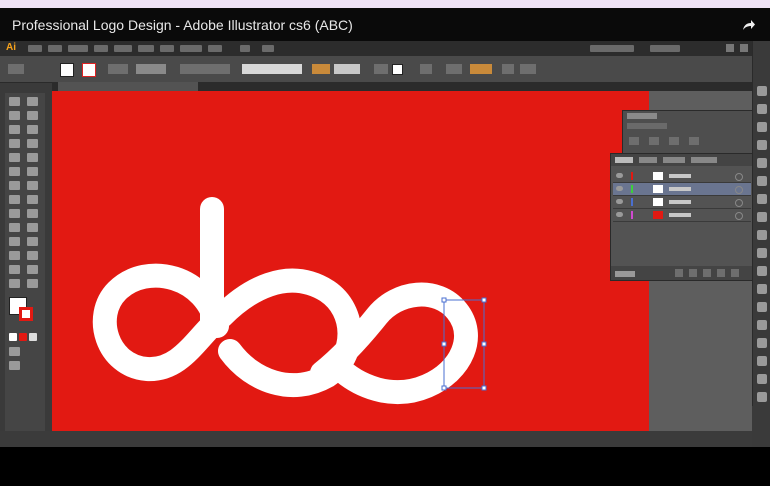 Image resolution: width=770 pixels, height=486 pixels. I want to click on menu-effect, so click(146, 48).